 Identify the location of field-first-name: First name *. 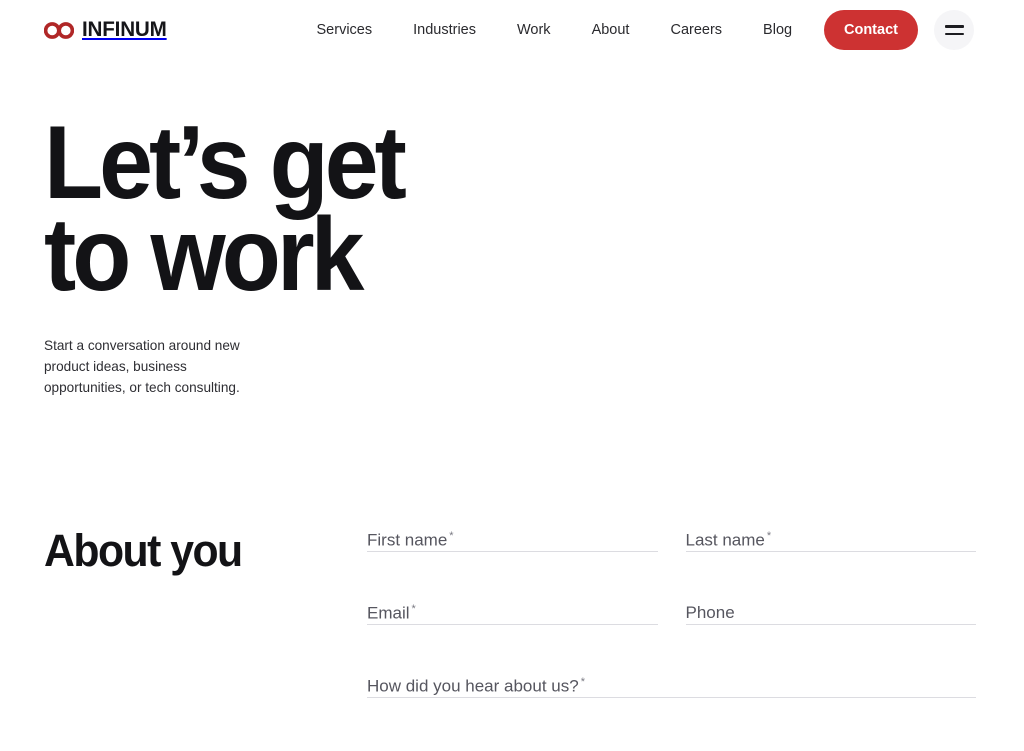
(512, 548).